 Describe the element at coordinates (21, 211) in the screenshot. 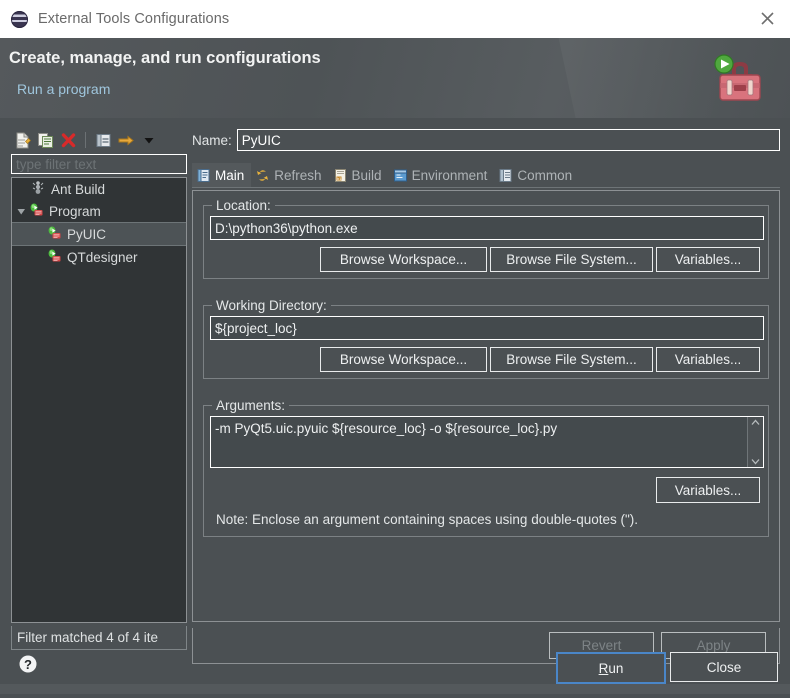

I see `tree-expander-program` at that location.